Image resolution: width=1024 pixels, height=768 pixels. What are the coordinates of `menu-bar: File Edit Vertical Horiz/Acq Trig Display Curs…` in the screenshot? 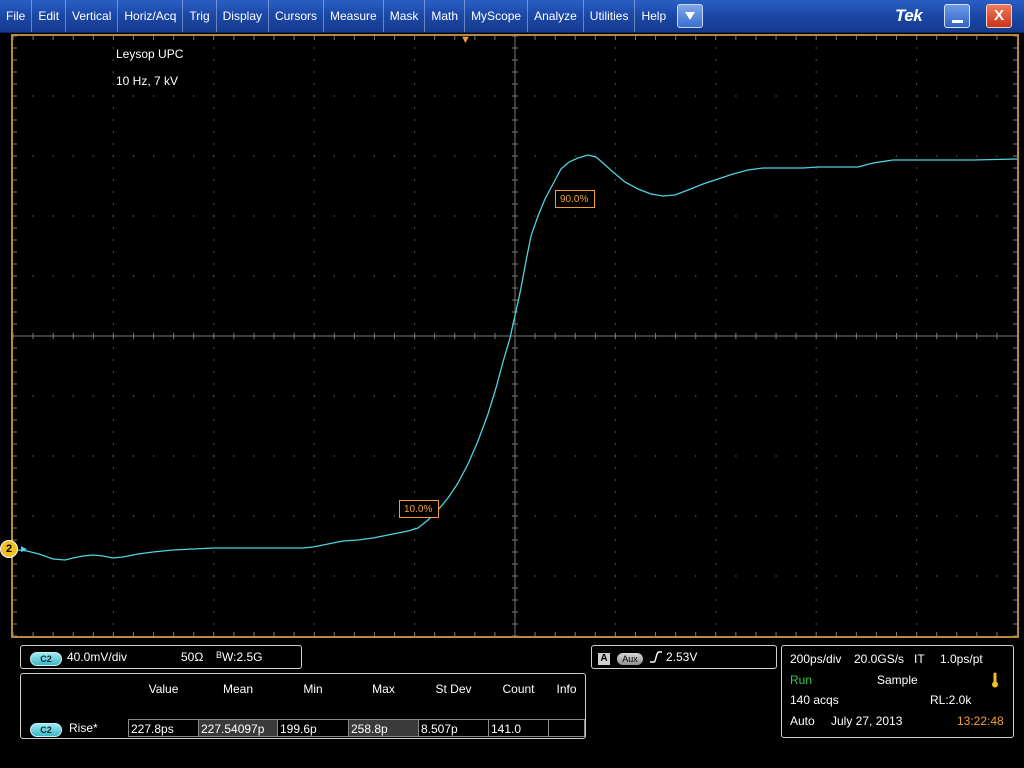 It's located at (512, 16).